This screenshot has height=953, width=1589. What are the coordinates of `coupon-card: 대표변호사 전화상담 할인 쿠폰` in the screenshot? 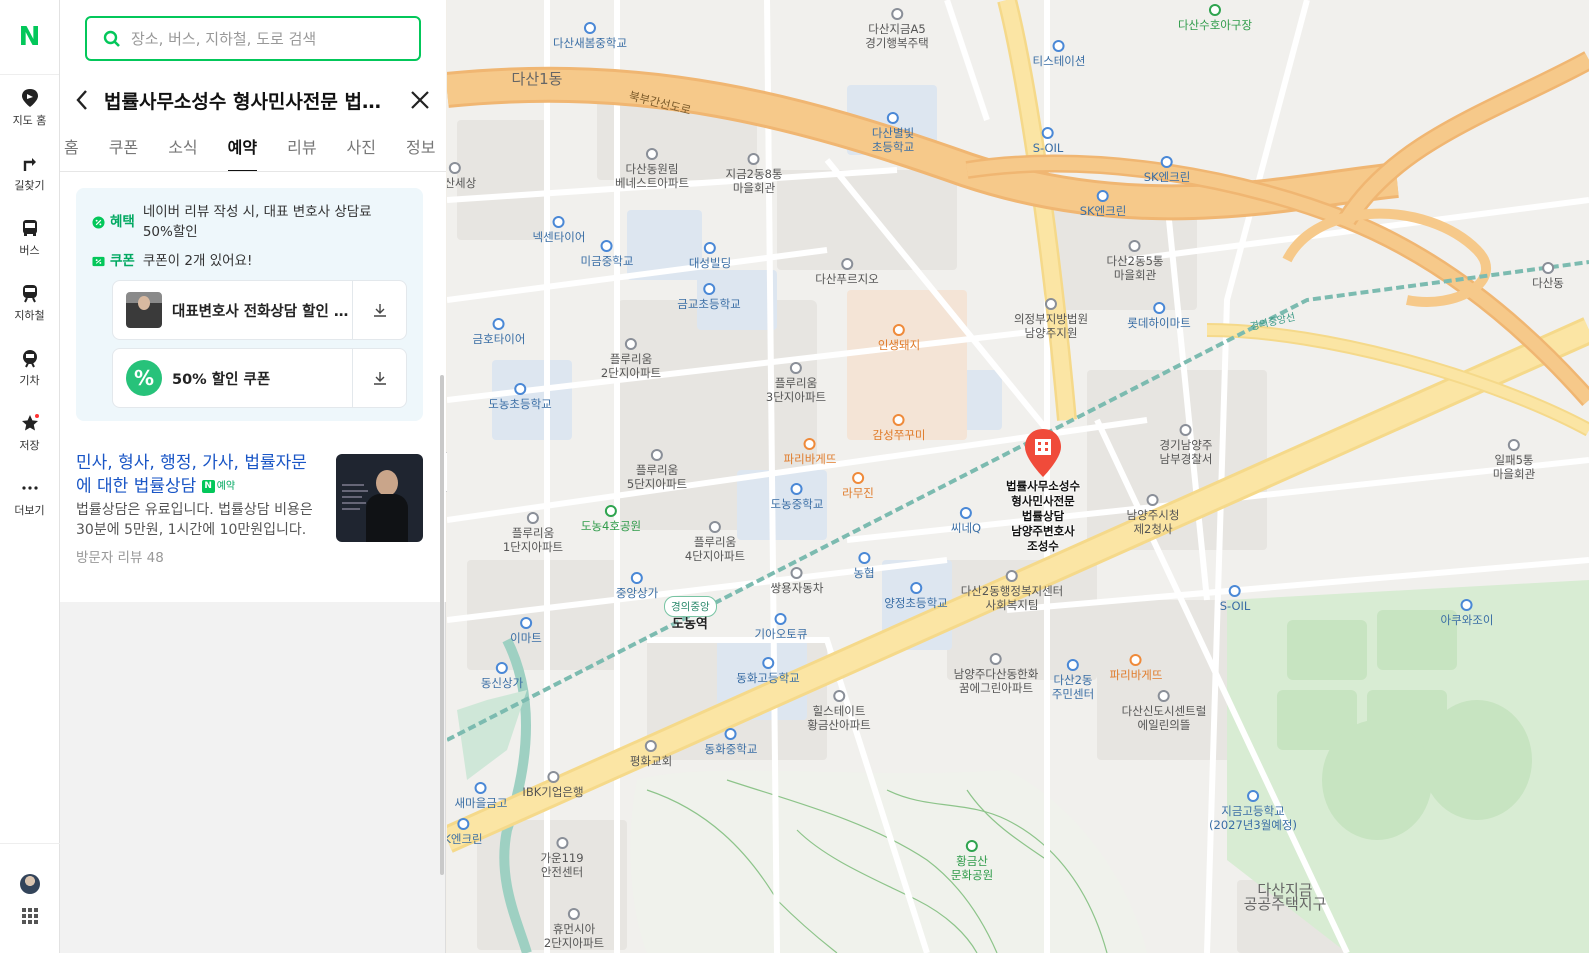 It's located at (259, 310).